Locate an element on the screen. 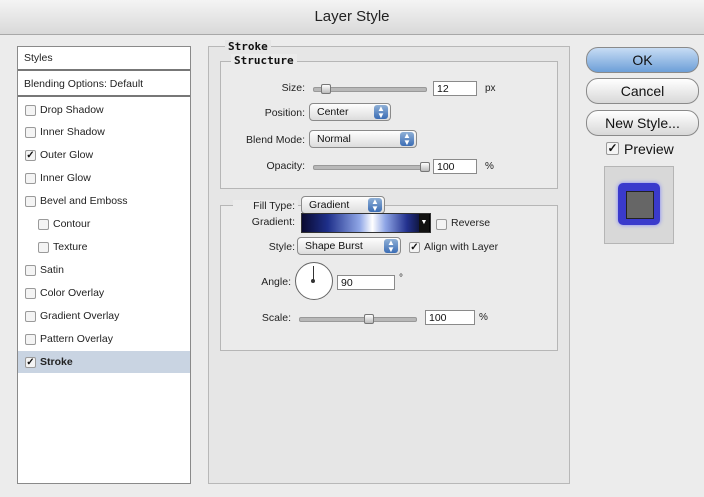 The image size is (704, 497). structure-title: Structure is located at coordinates (264, 60).